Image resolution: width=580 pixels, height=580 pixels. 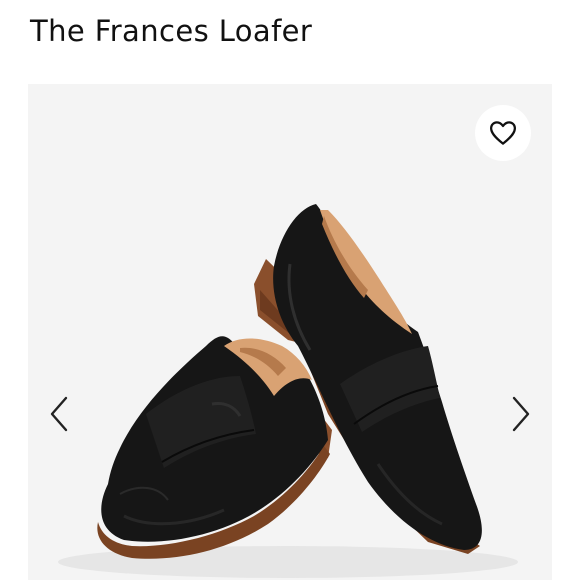 I want to click on heart-outline-icon, so click(x=503, y=133).